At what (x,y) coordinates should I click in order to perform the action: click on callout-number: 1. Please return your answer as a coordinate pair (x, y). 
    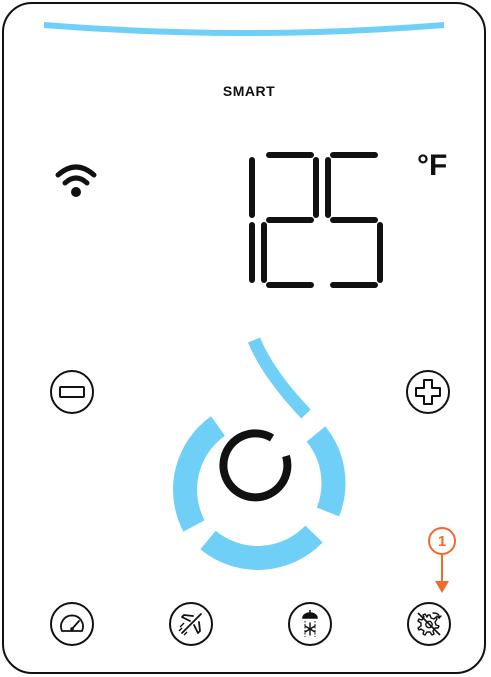
    Looking at the image, I should click on (442, 541).